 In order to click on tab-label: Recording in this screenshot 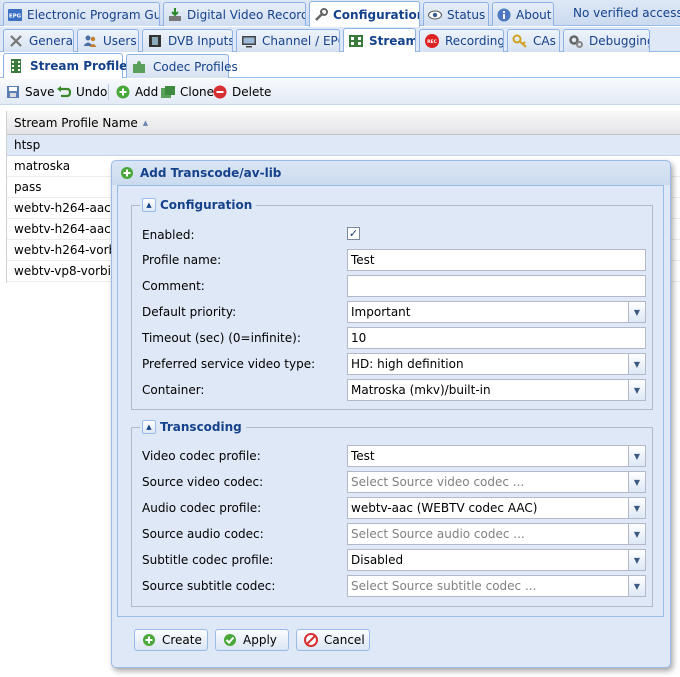, I will do `click(474, 41)`.